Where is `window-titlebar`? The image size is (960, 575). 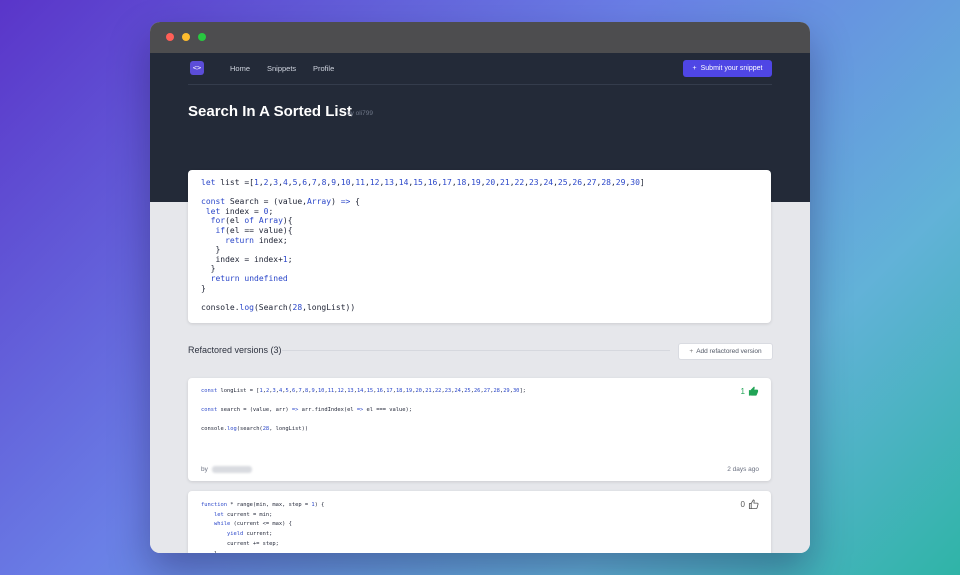
window-titlebar is located at coordinates (480, 37).